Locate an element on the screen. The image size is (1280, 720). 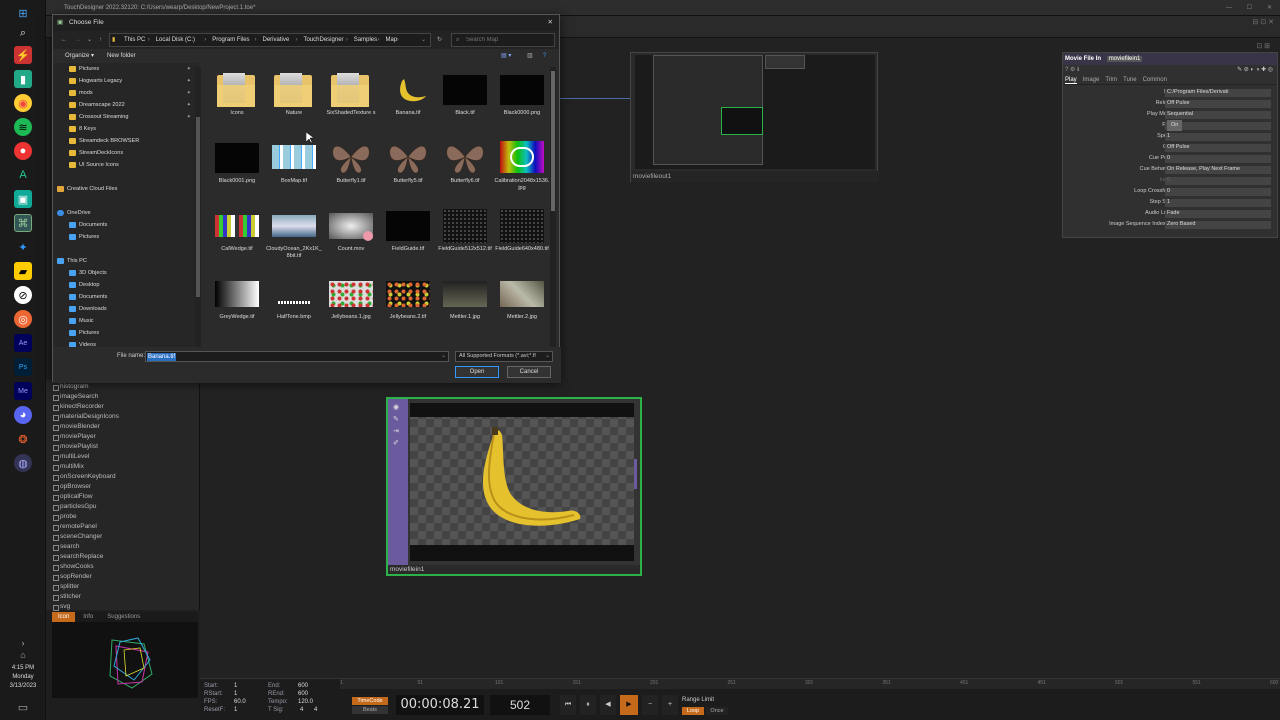
organize-button: Organize ▾ is located at coordinates (79, 56).